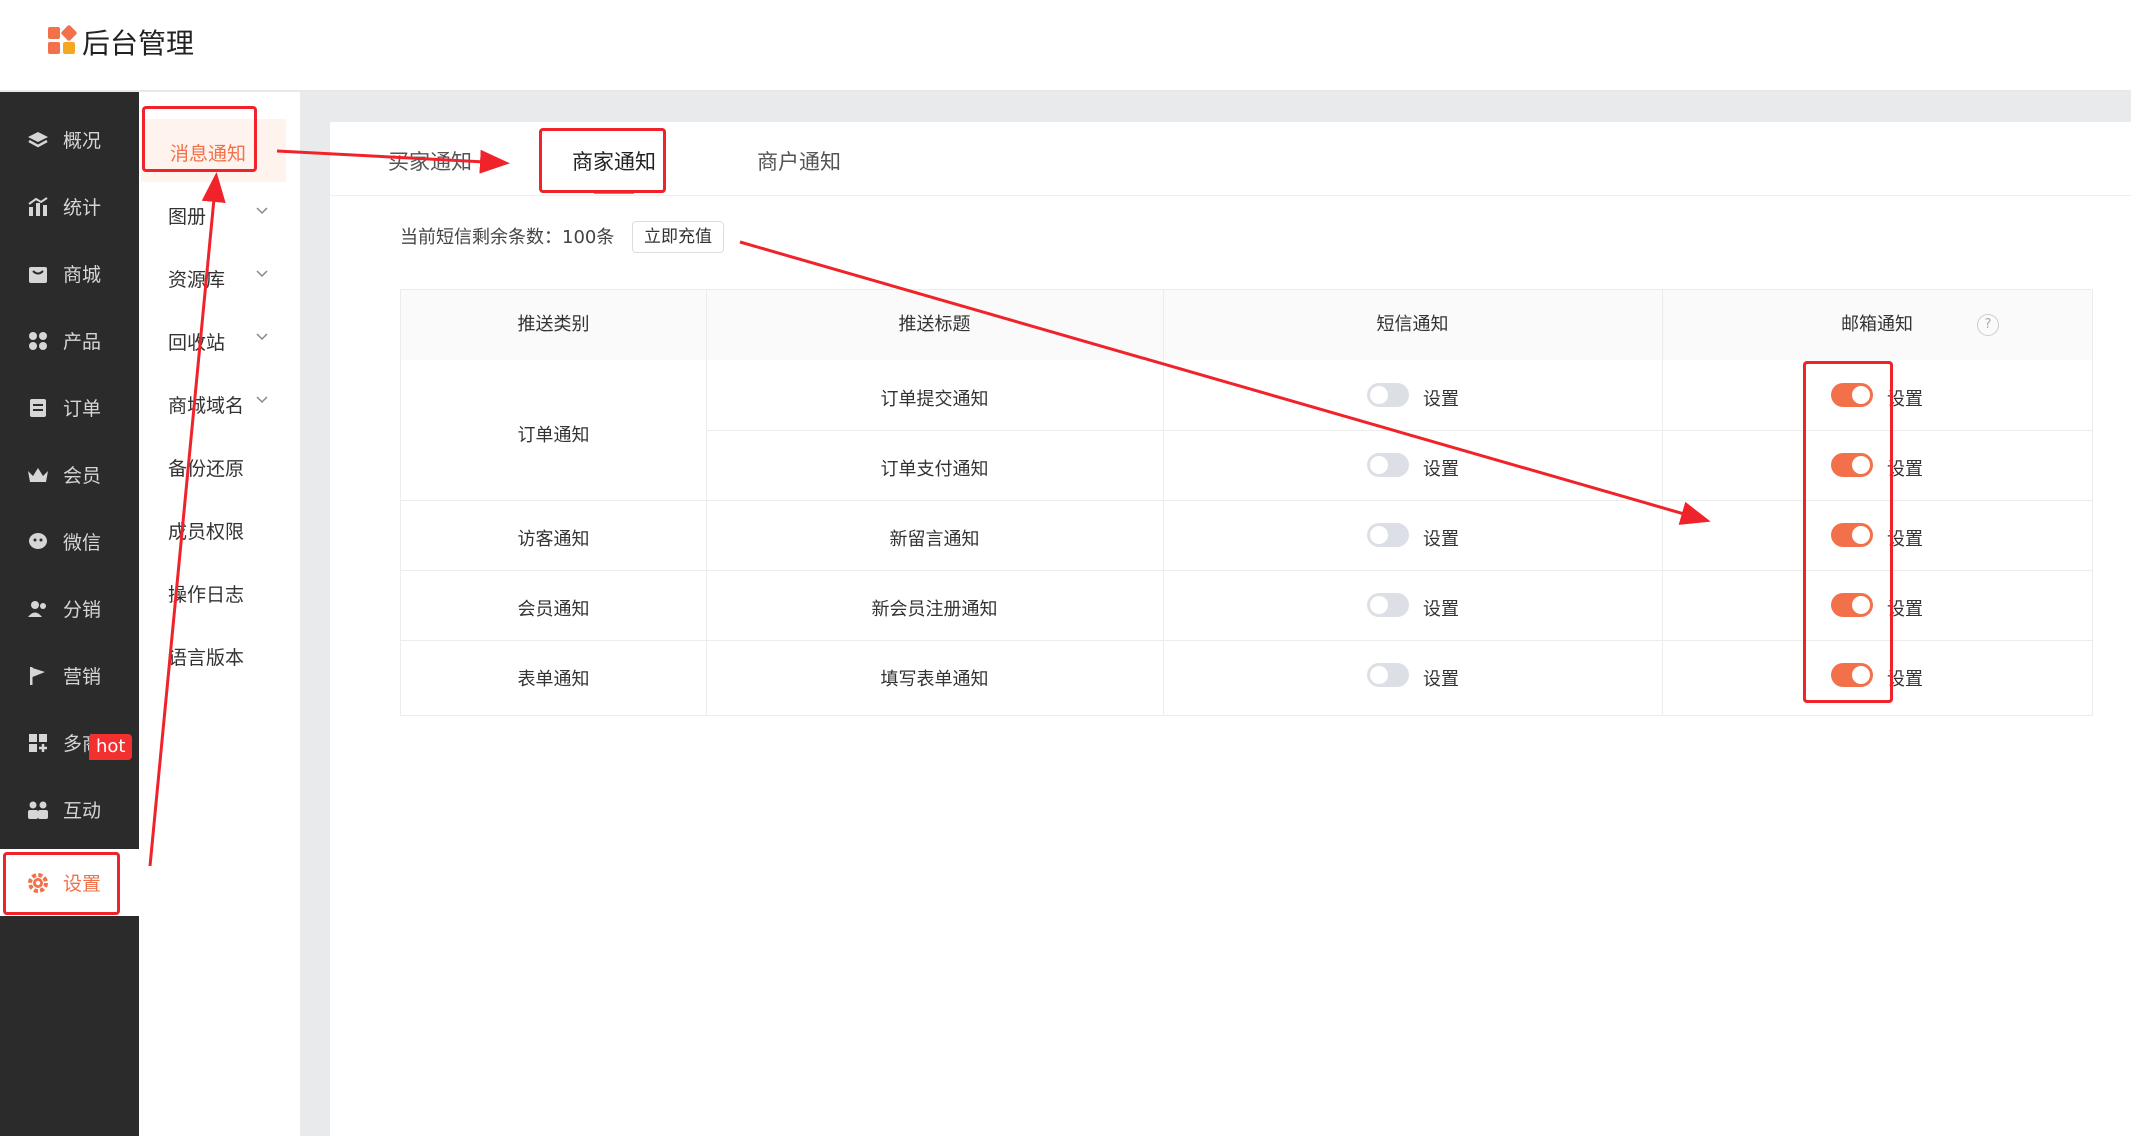 The image size is (2131, 1136). Describe the element at coordinates (187, 519) in the screenshot. I see `arrow-settings-to-submenu` at that location.